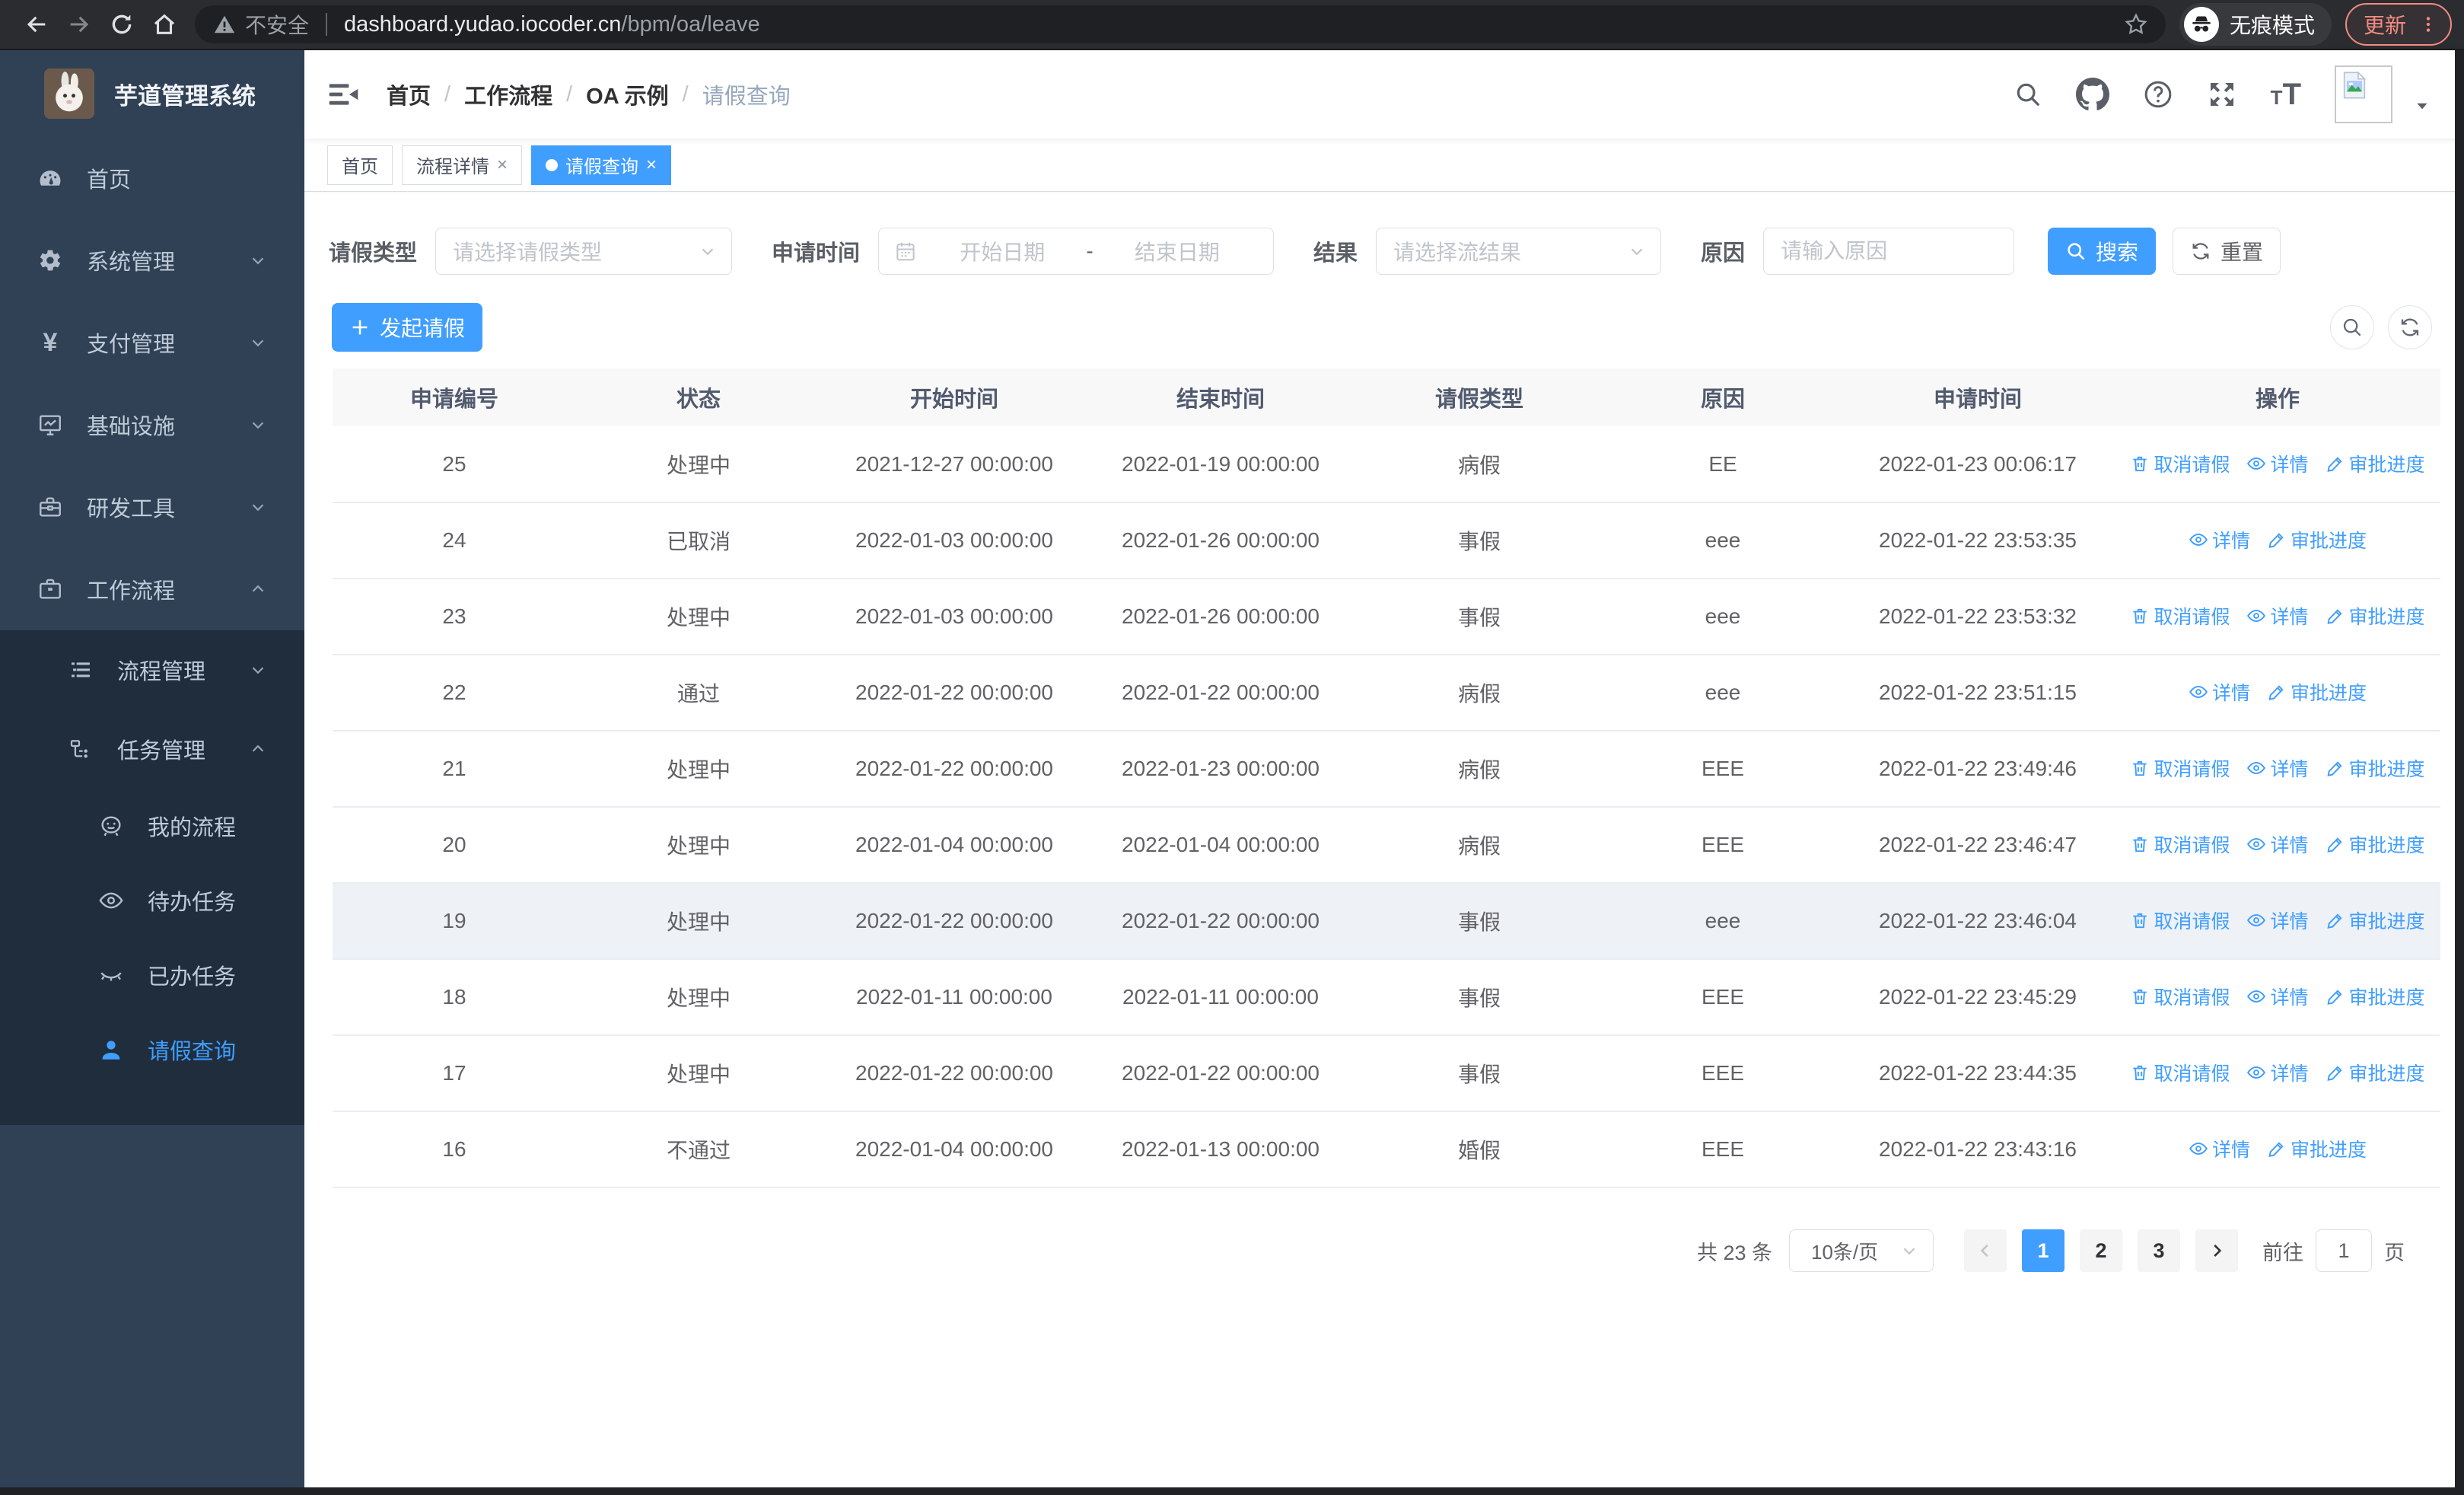  I want to click on chevron-down-icon, so click(2422, 106).